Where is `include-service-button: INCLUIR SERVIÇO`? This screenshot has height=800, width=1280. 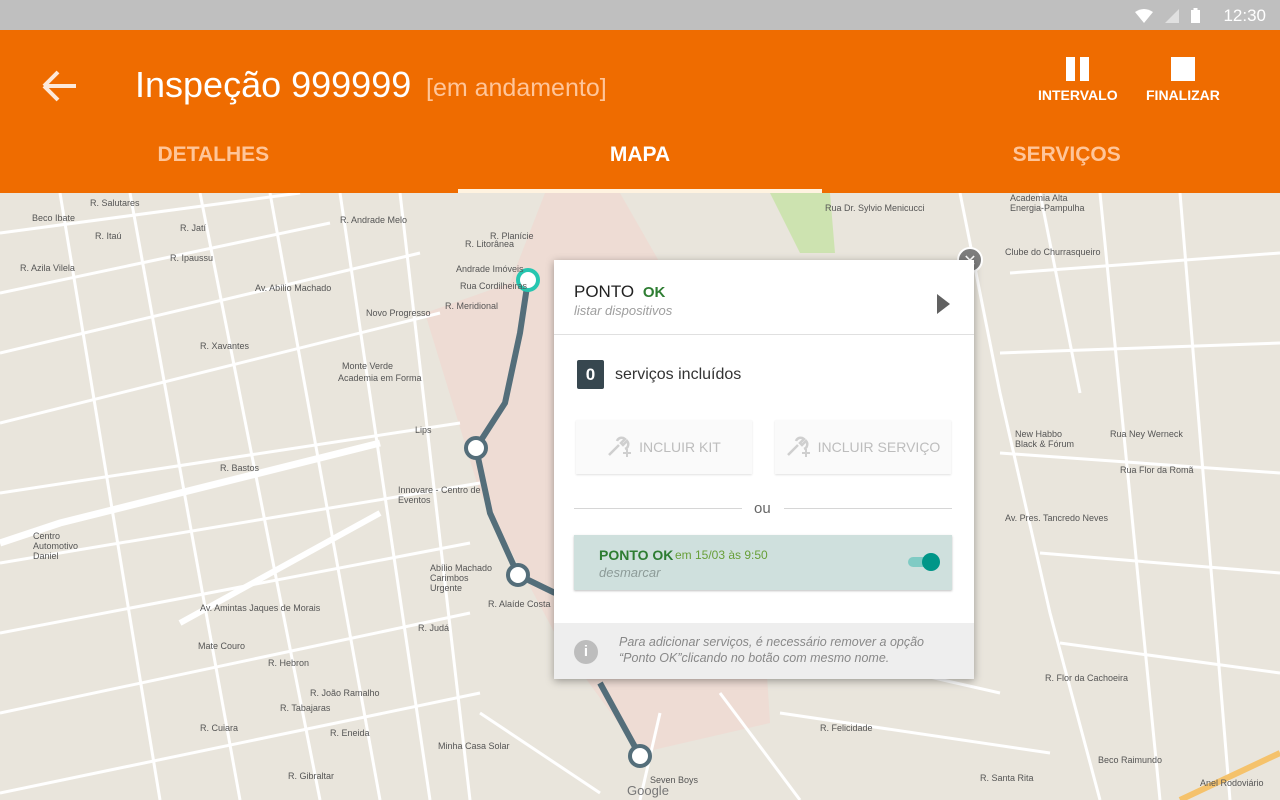 include-service-button: INCLUIR SERVIÇO is located at coordinates (863, 447).